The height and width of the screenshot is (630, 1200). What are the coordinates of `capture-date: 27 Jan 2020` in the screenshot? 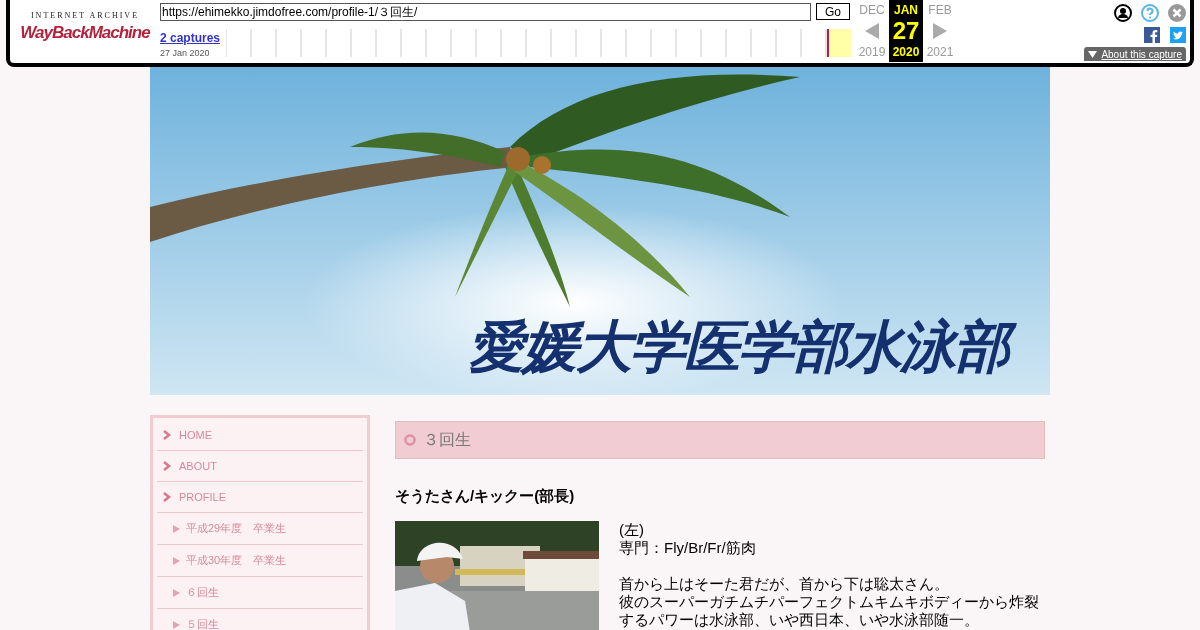 It's located at (185, 53).